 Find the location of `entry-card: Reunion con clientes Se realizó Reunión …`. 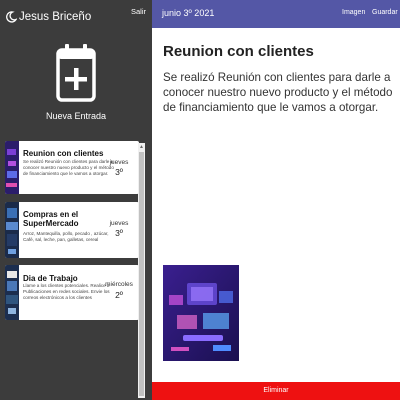

entry-card: Reunion con clientes Se realizó Reunión … is located at coordinates (72, 167).